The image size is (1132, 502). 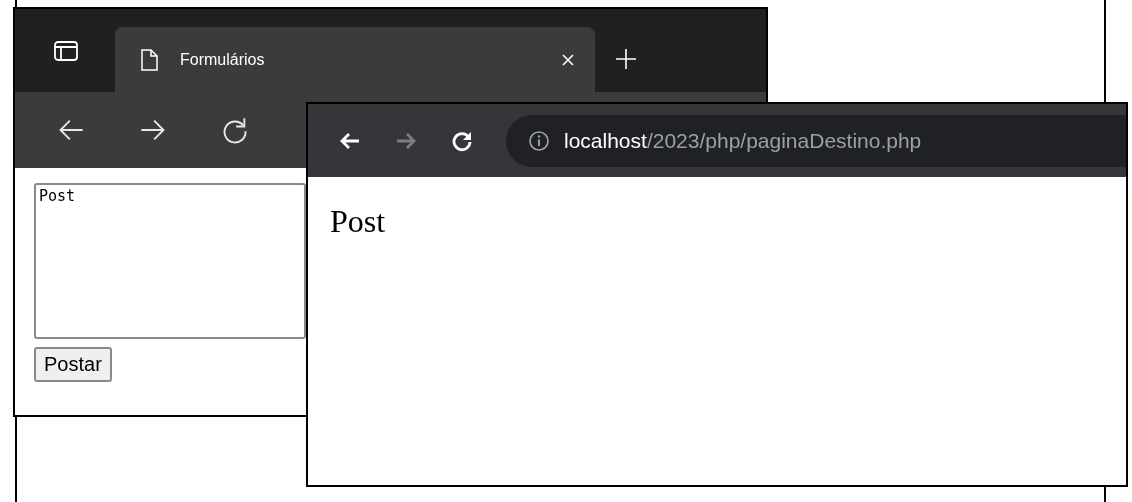 I want to click on address-bar: localhost/2023/php/paginaDestino.php, so click(x=816, y=140).